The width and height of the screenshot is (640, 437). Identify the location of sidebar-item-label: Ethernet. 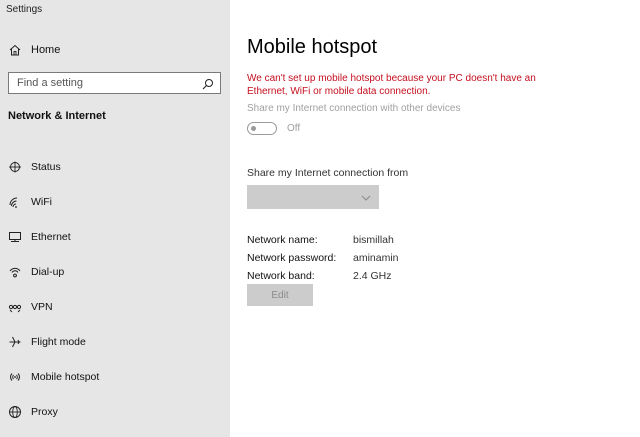
(51, 236).